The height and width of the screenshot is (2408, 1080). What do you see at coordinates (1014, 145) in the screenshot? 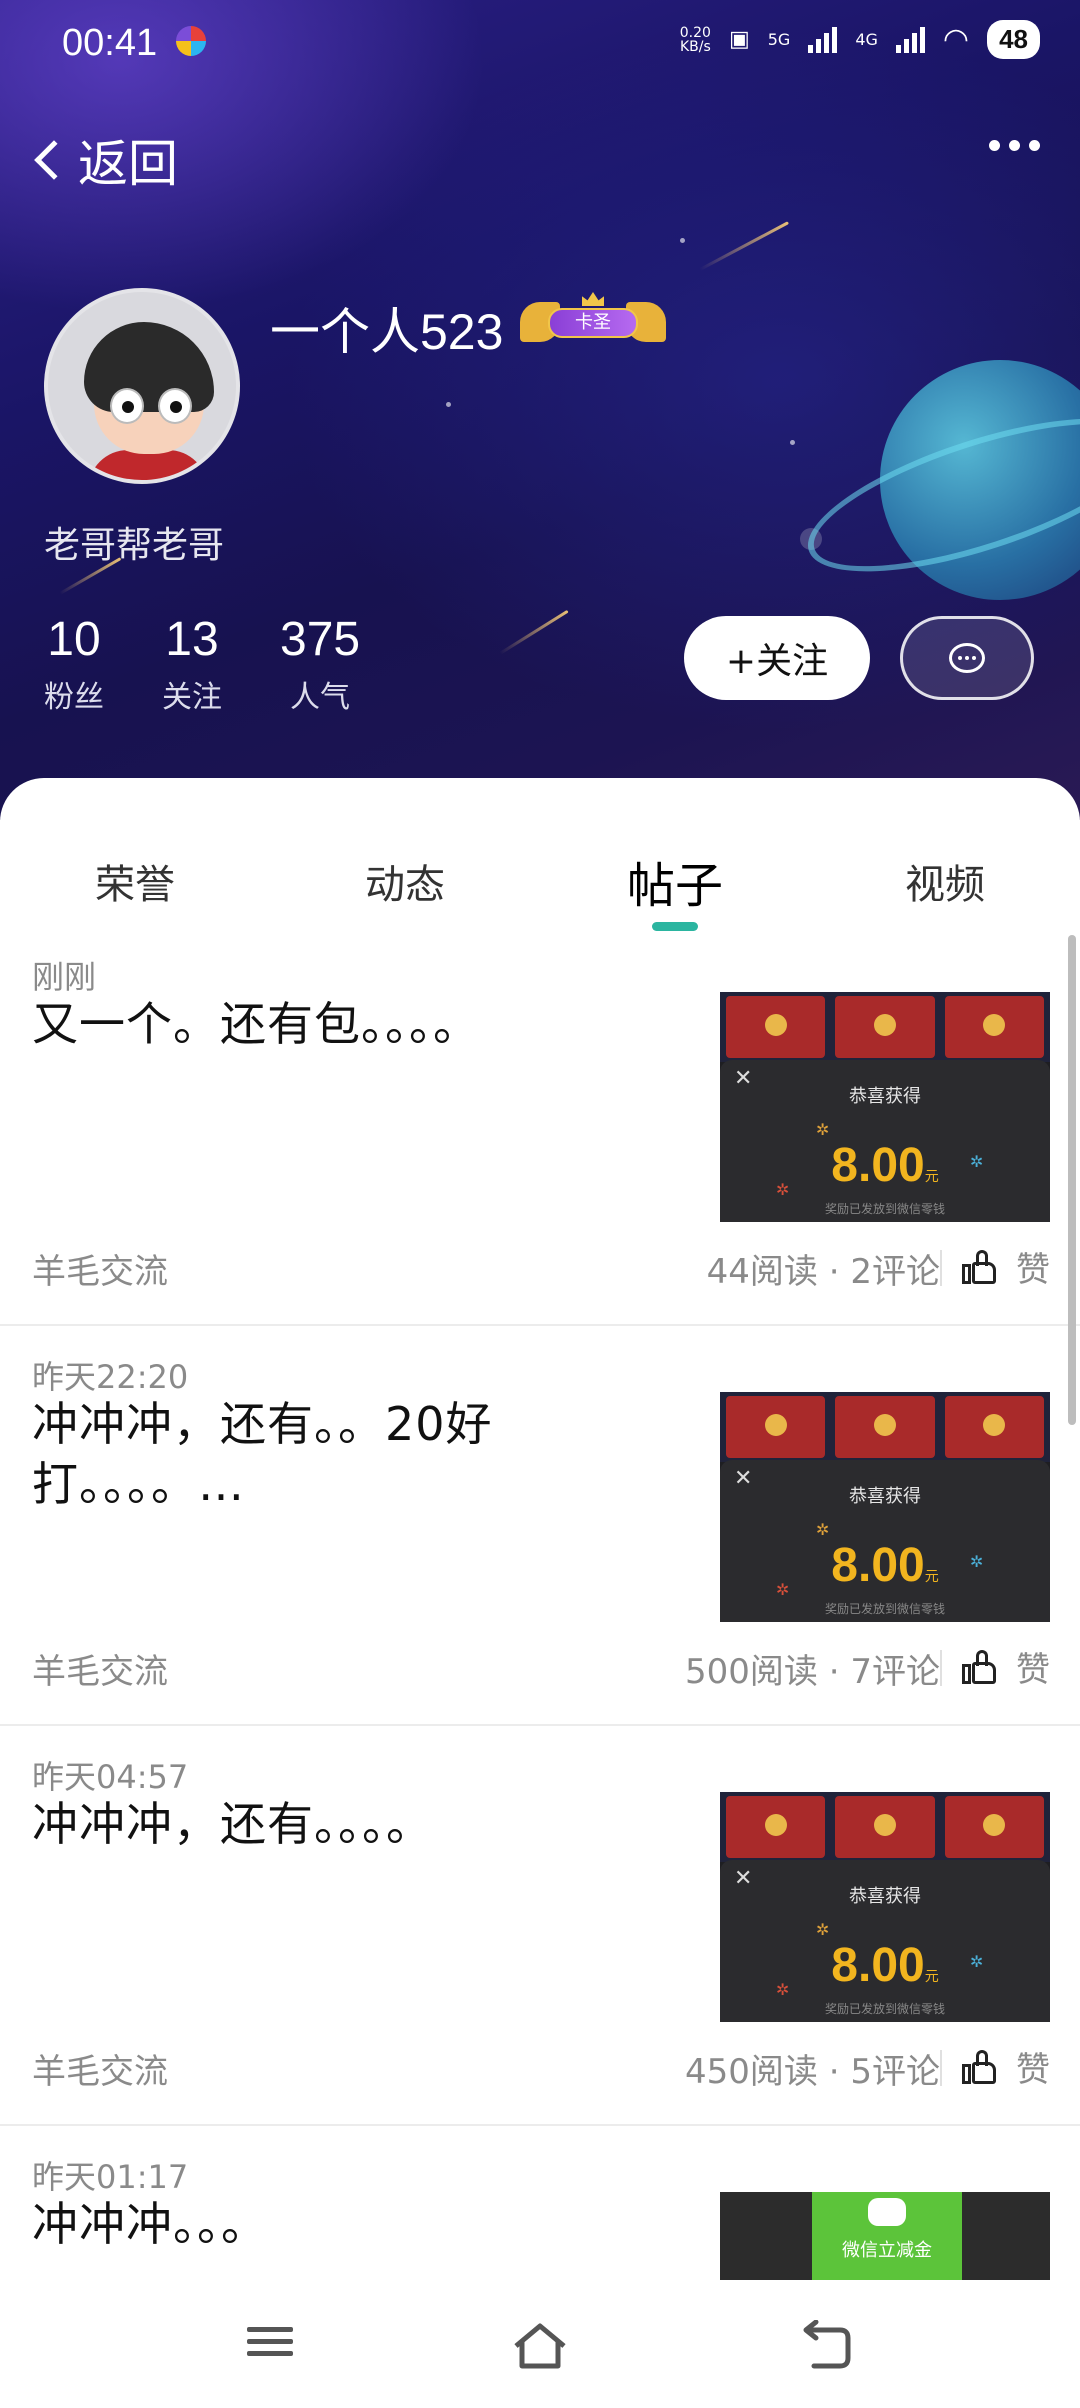
I see `more-options-icon` at bounding box center [1014, 145].